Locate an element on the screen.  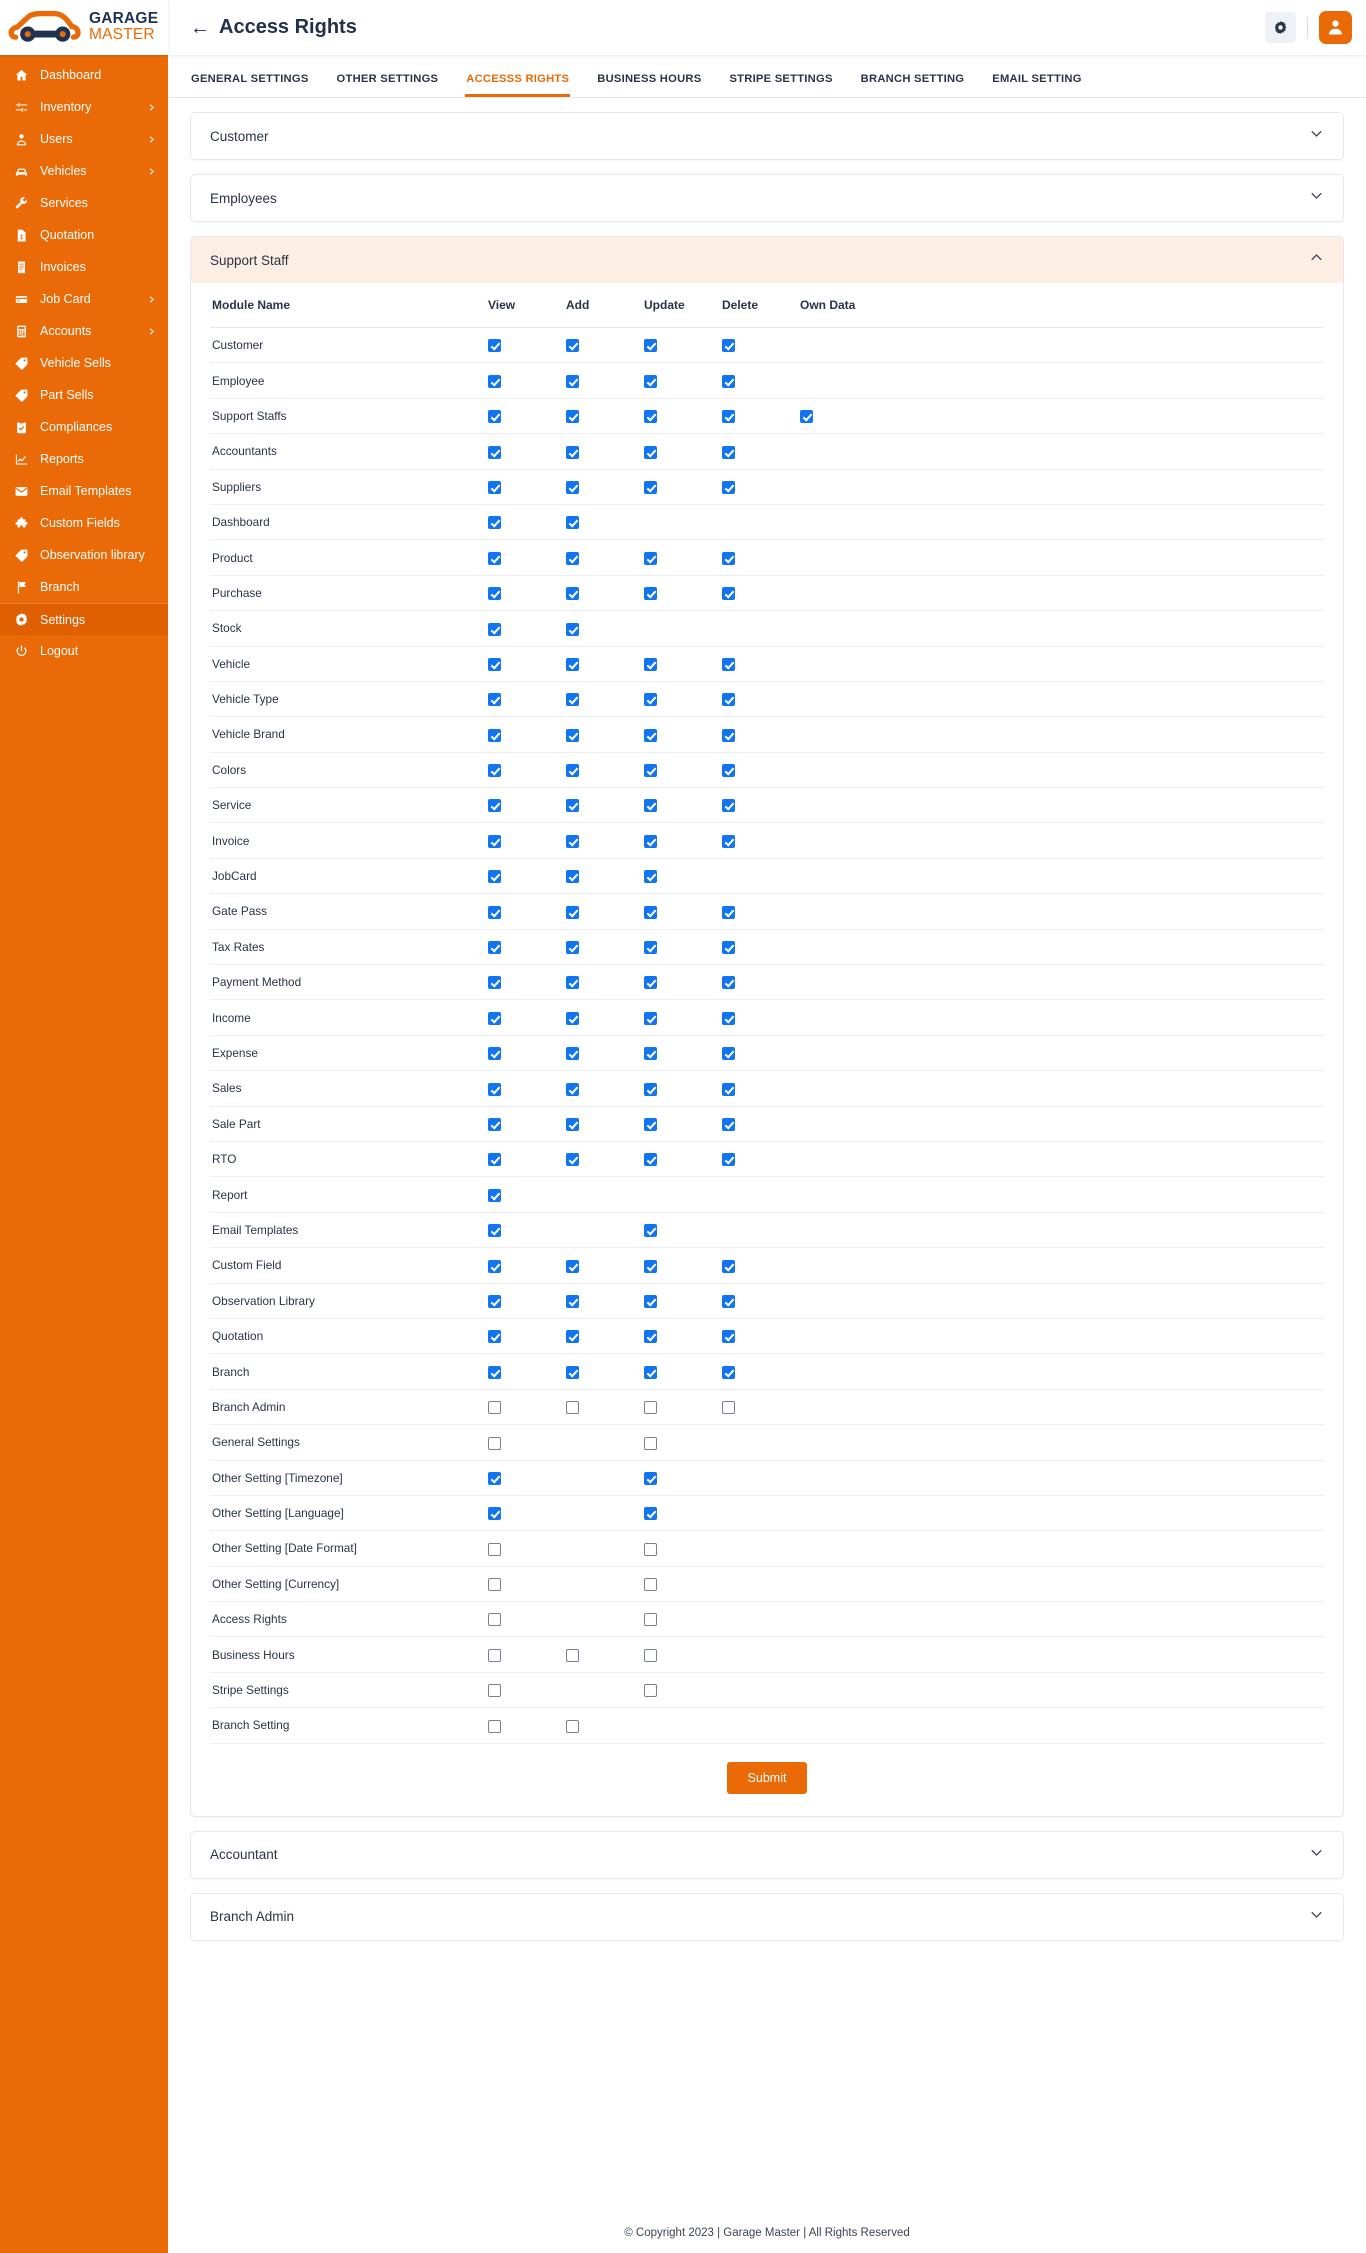
sidebar-item-custom-fields: Custom Fields is located at coordinates (84, 523).